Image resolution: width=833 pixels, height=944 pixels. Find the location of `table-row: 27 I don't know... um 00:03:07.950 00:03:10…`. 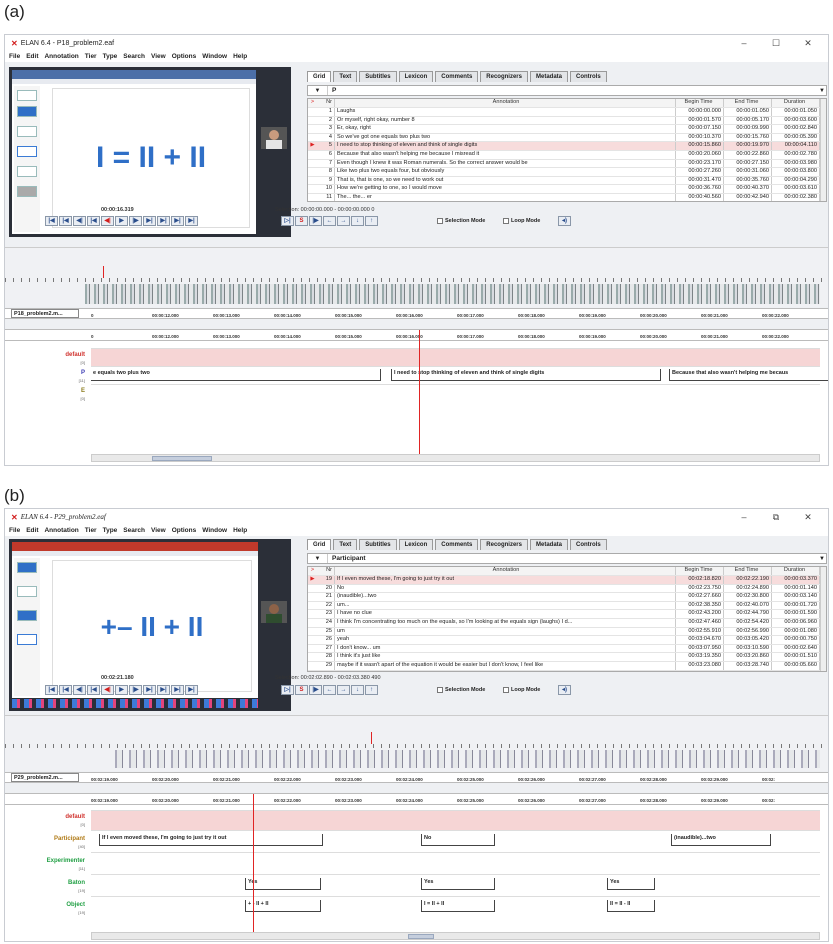

table-row: 27 I don't know... um 00:03:07.950 00:03:10… is located at coordinates (567, 649).